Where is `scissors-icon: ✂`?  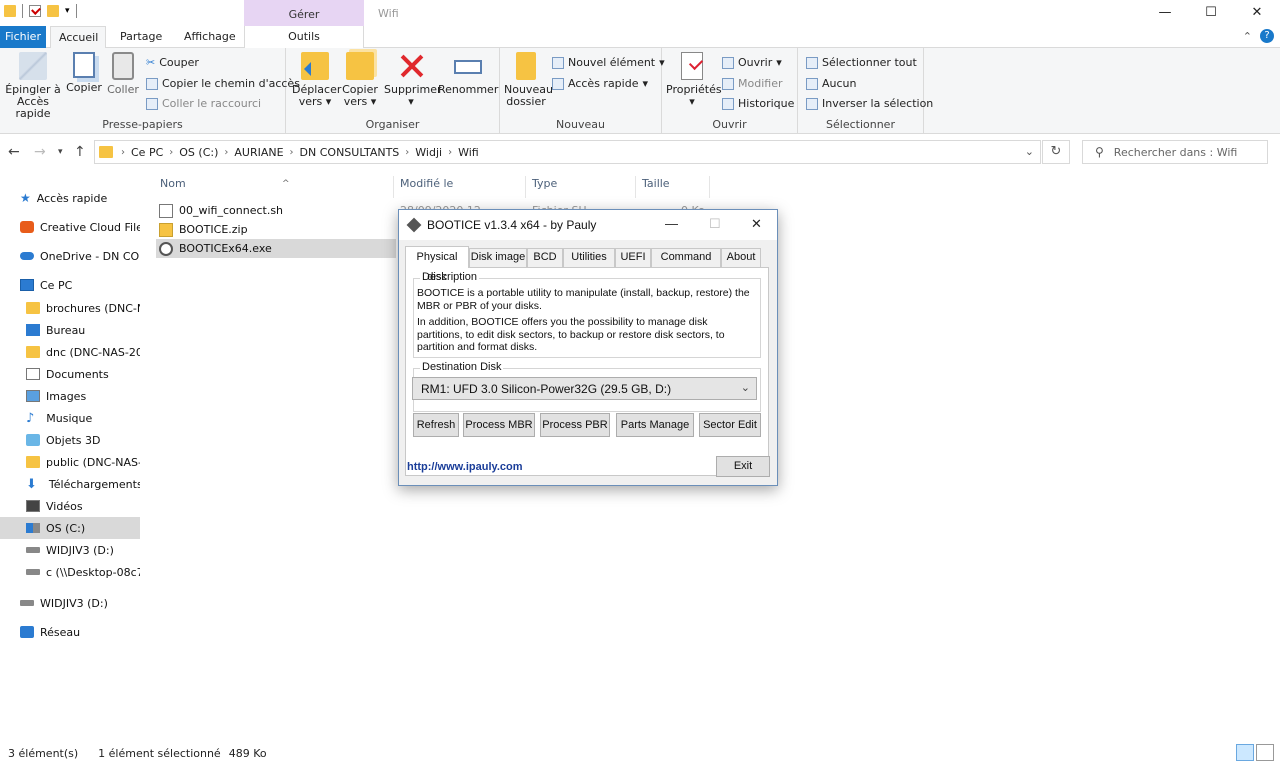 scissors-icon: ✂ is located at coordinates (151, 62).